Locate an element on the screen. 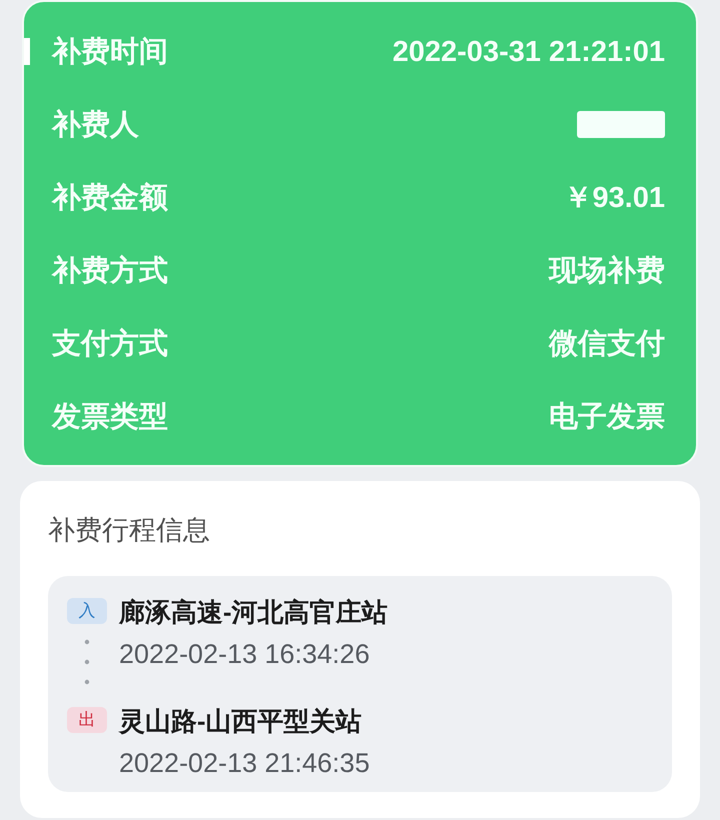 Image resolution: width=720 pixels, height=820 pixels. field-label: 补费时间 is located at coordinates (110, 52).